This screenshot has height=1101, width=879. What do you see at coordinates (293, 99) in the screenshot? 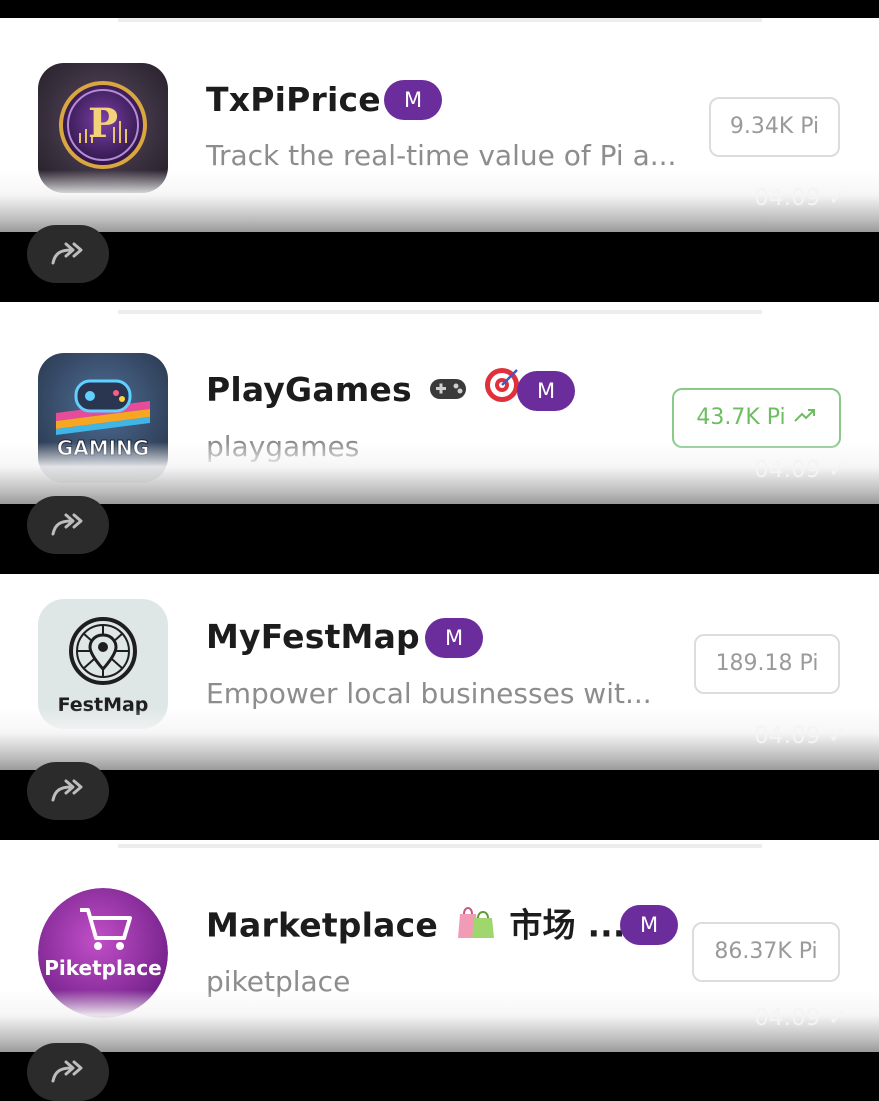
I see `app-title: TxPiPrice` at bounding box center [293, 99].